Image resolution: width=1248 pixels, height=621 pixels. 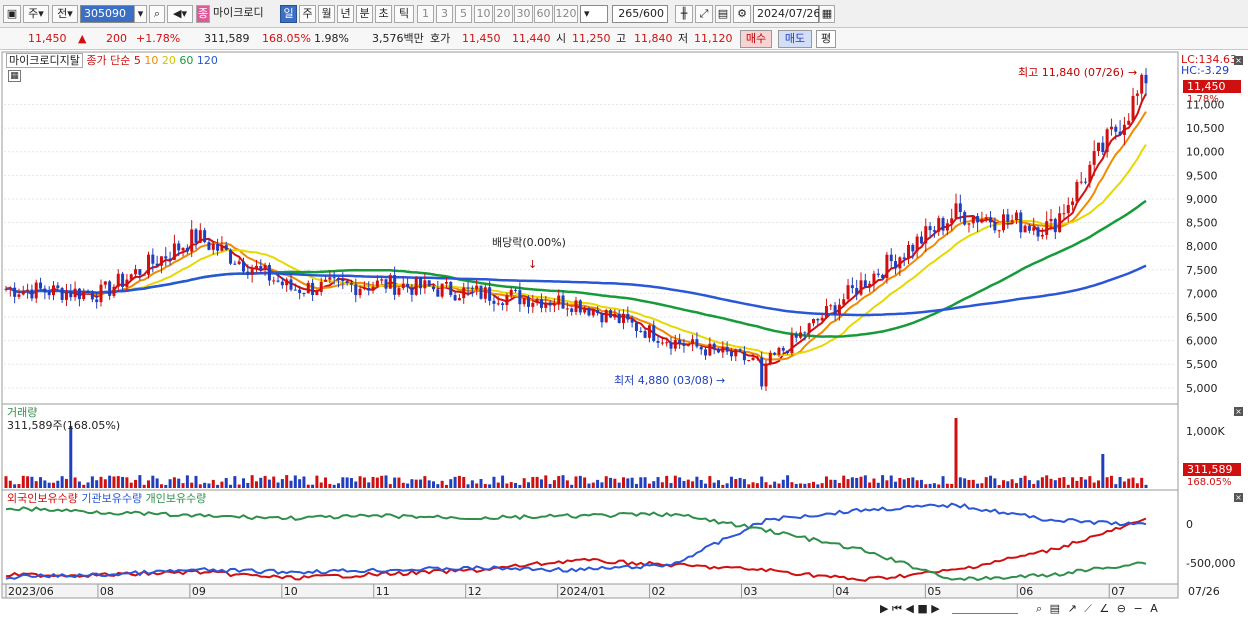 What do you see at coordinates (985, 610) in the screenshot?
I see `zoom-slider` at bounding box center [985, 610].